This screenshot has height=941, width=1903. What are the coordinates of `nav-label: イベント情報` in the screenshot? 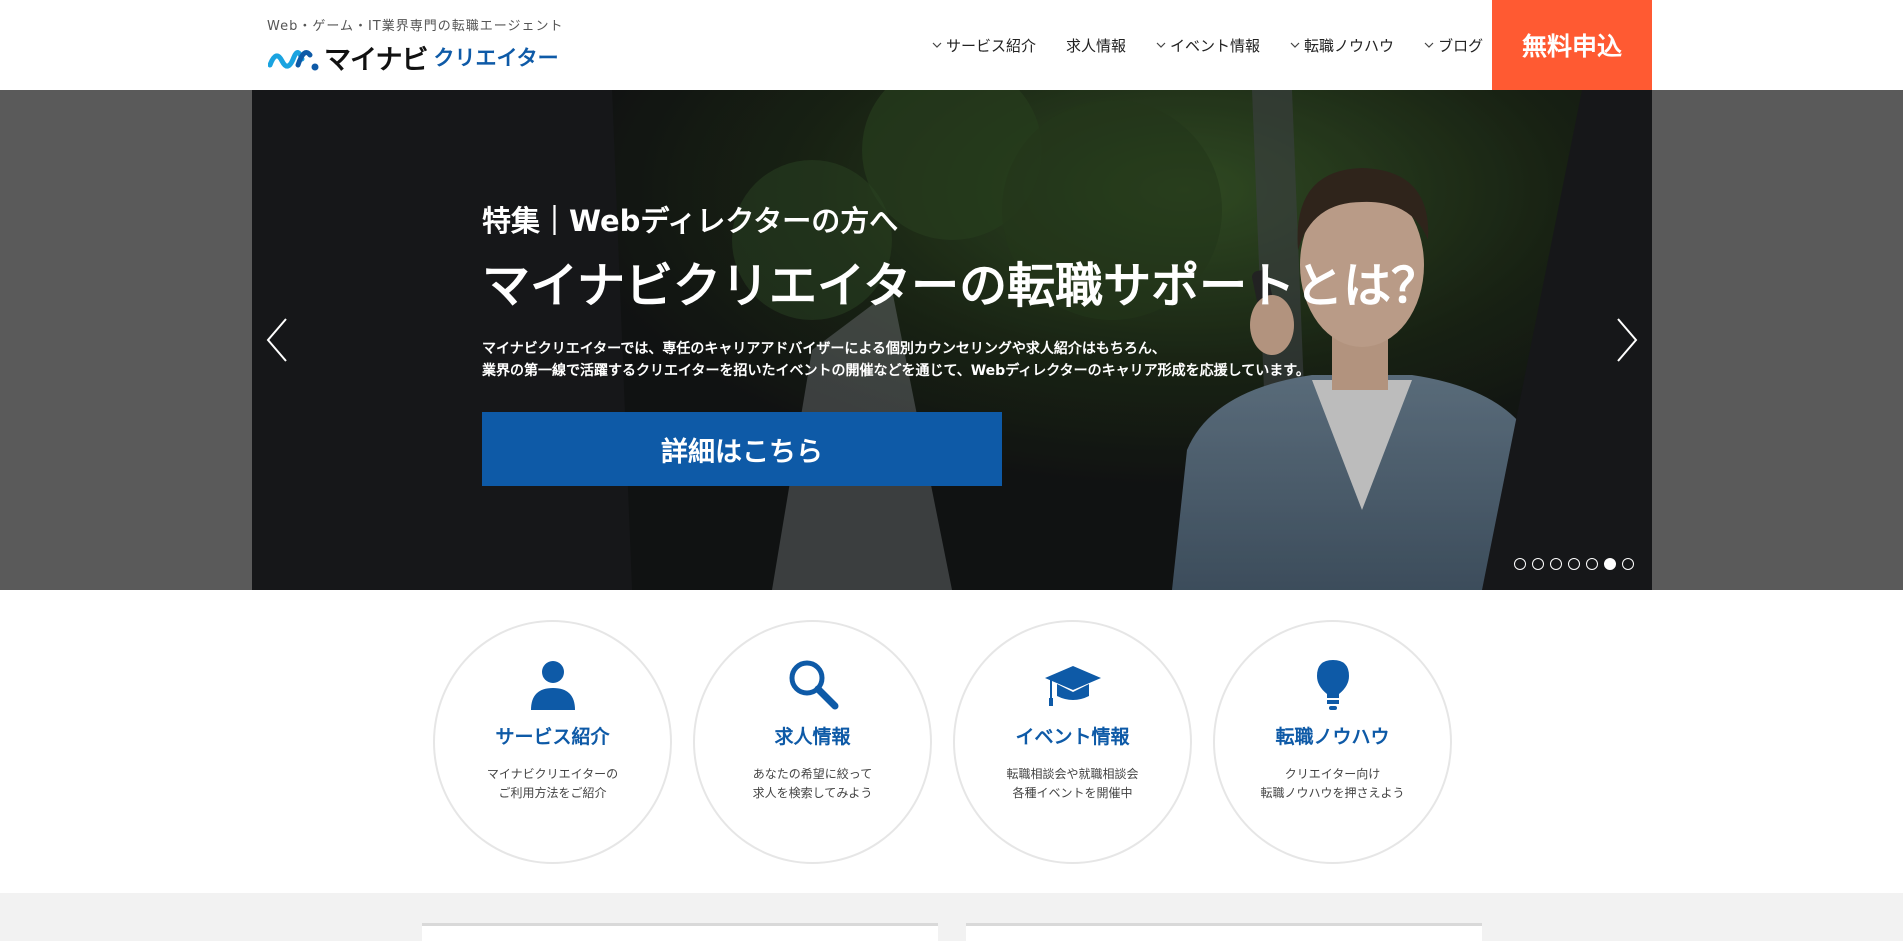 It's located at (1215, 45).